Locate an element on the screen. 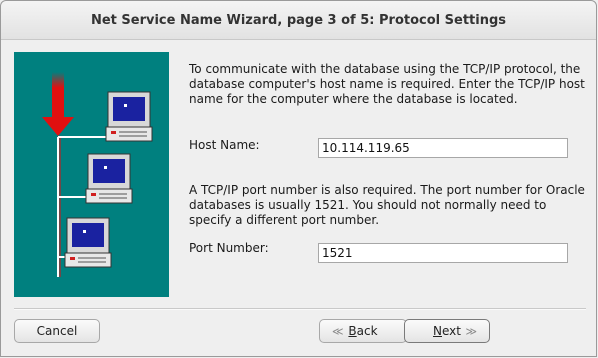 Image resolution: width=598 pixels, height=358 pixels. port-number-input is located at coordinates (443, 253).